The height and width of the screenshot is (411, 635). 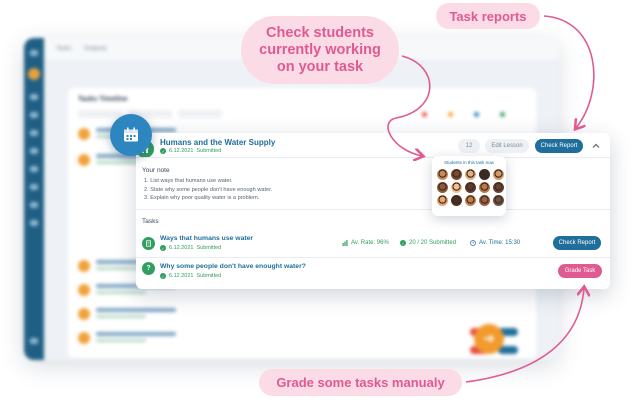 What do you see at coordinates (409, 105) in the screenshot?
I see `arrow-to-students` at bounding box center [409, 105].